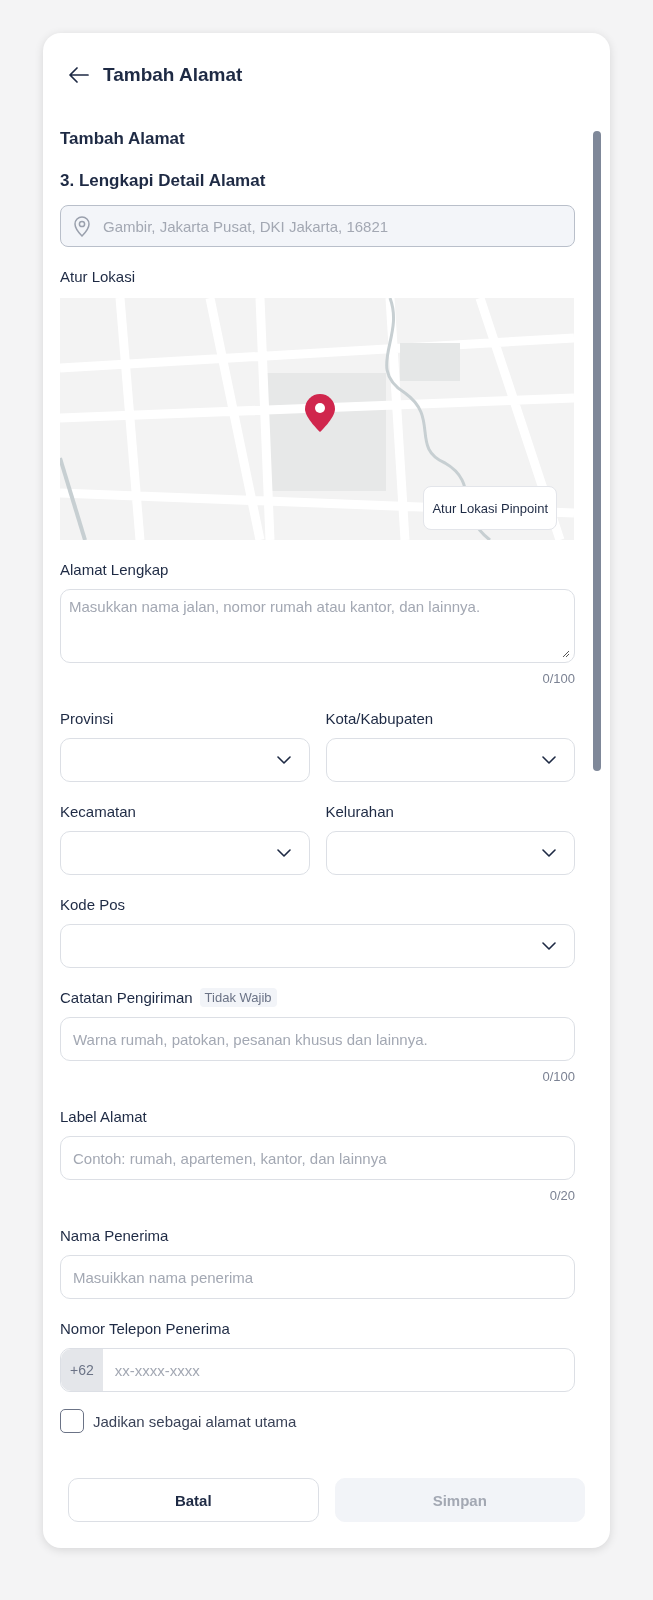 The image size is (653, 1600). Describe the element at coordinates (317, 626) in the screenshot. I see `address-textarea: Masukkan nama jalan, nomor rumah atau kantor, dan lainnya.` at that location.